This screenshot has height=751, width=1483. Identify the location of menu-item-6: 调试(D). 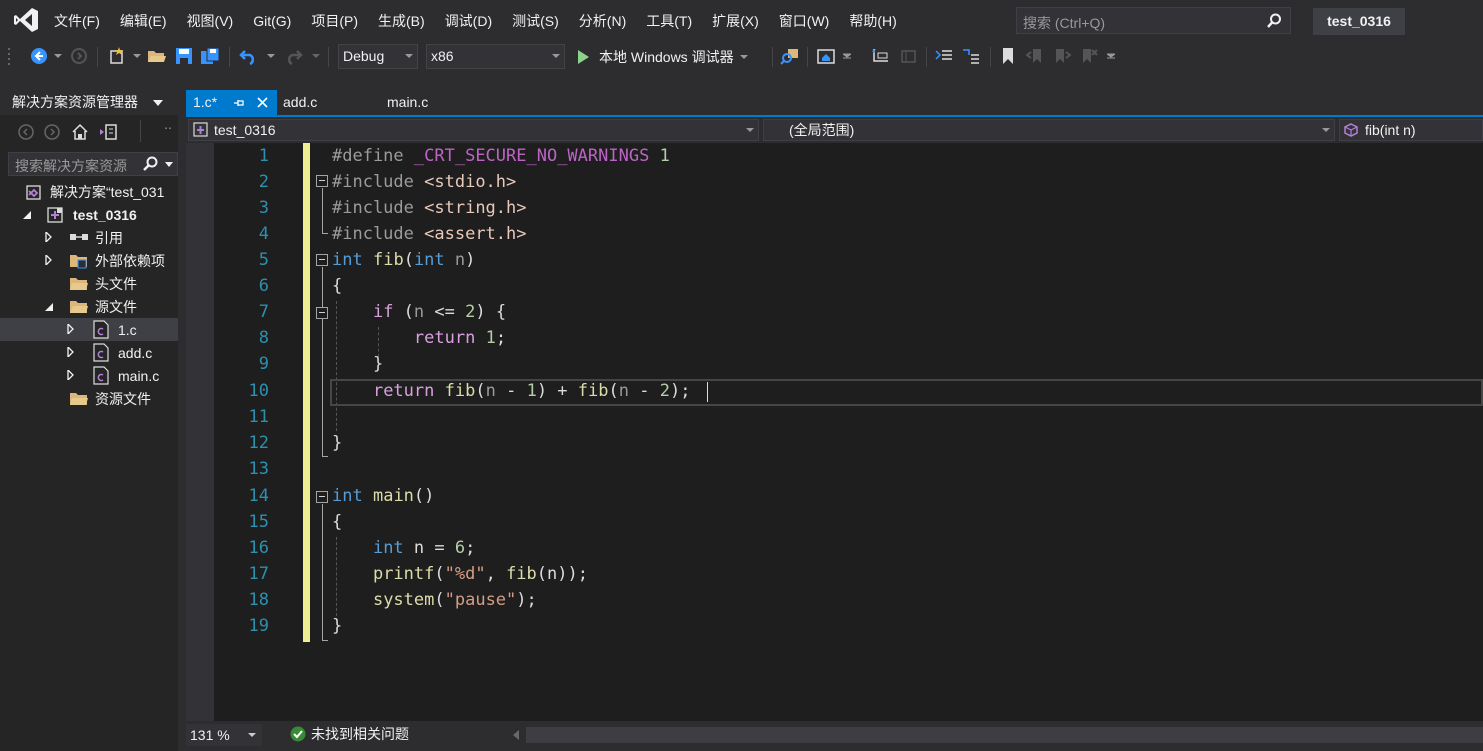
(468, 21).